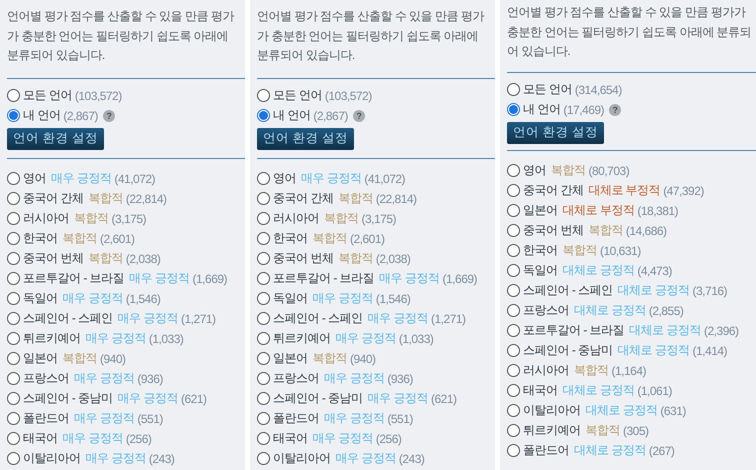 This screenshot has height=470, width=756. What do you see at coordinates (661, 451) in the screenshot?
I see `review-count: (267)` at bounding box center [661, 451].